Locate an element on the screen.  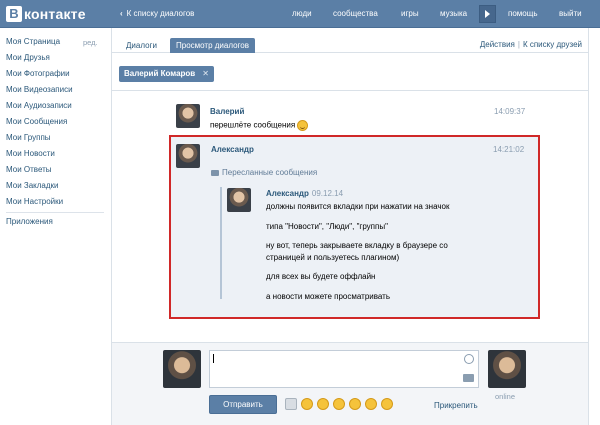
message-author: Валерий is located at coordinates (227, 111).